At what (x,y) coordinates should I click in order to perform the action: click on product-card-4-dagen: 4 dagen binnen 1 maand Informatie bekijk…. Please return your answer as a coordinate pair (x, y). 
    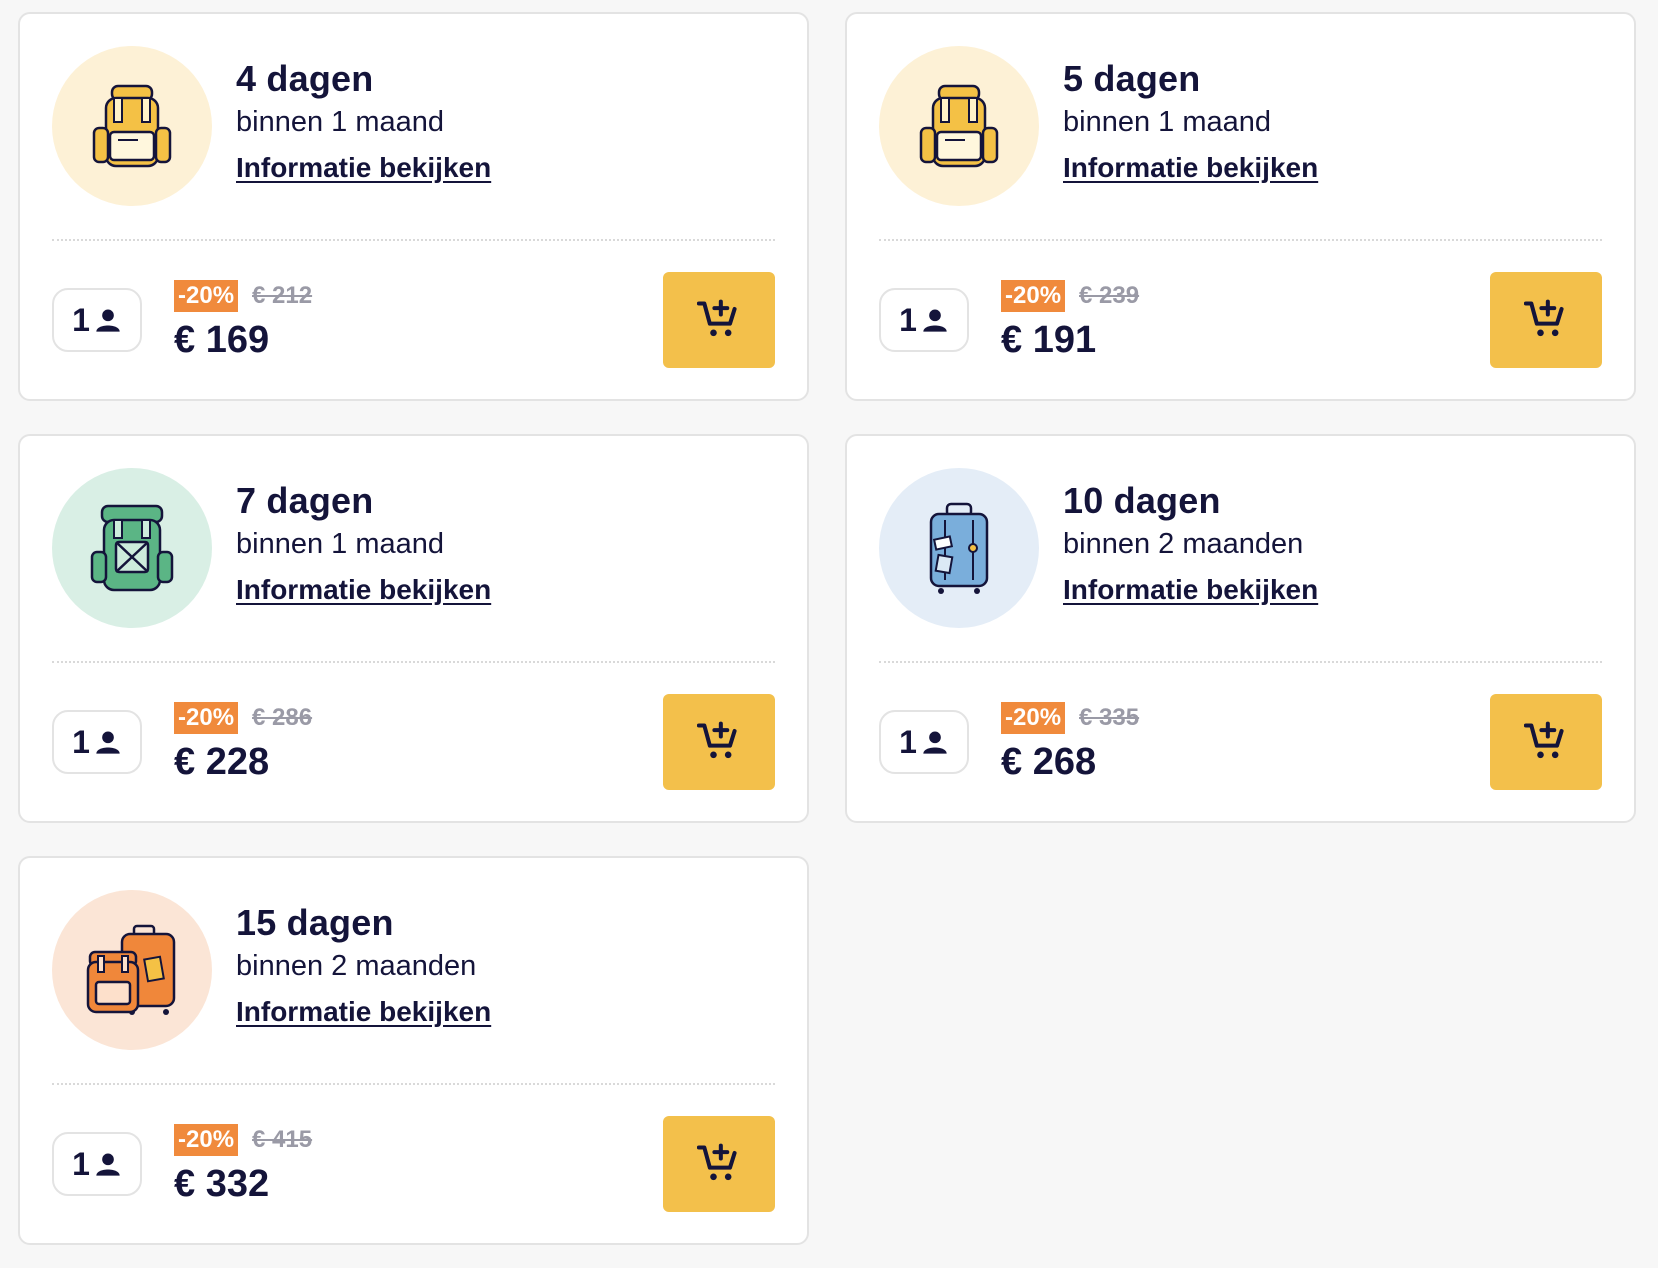
    Looking at the image, I should click on (413, 206).